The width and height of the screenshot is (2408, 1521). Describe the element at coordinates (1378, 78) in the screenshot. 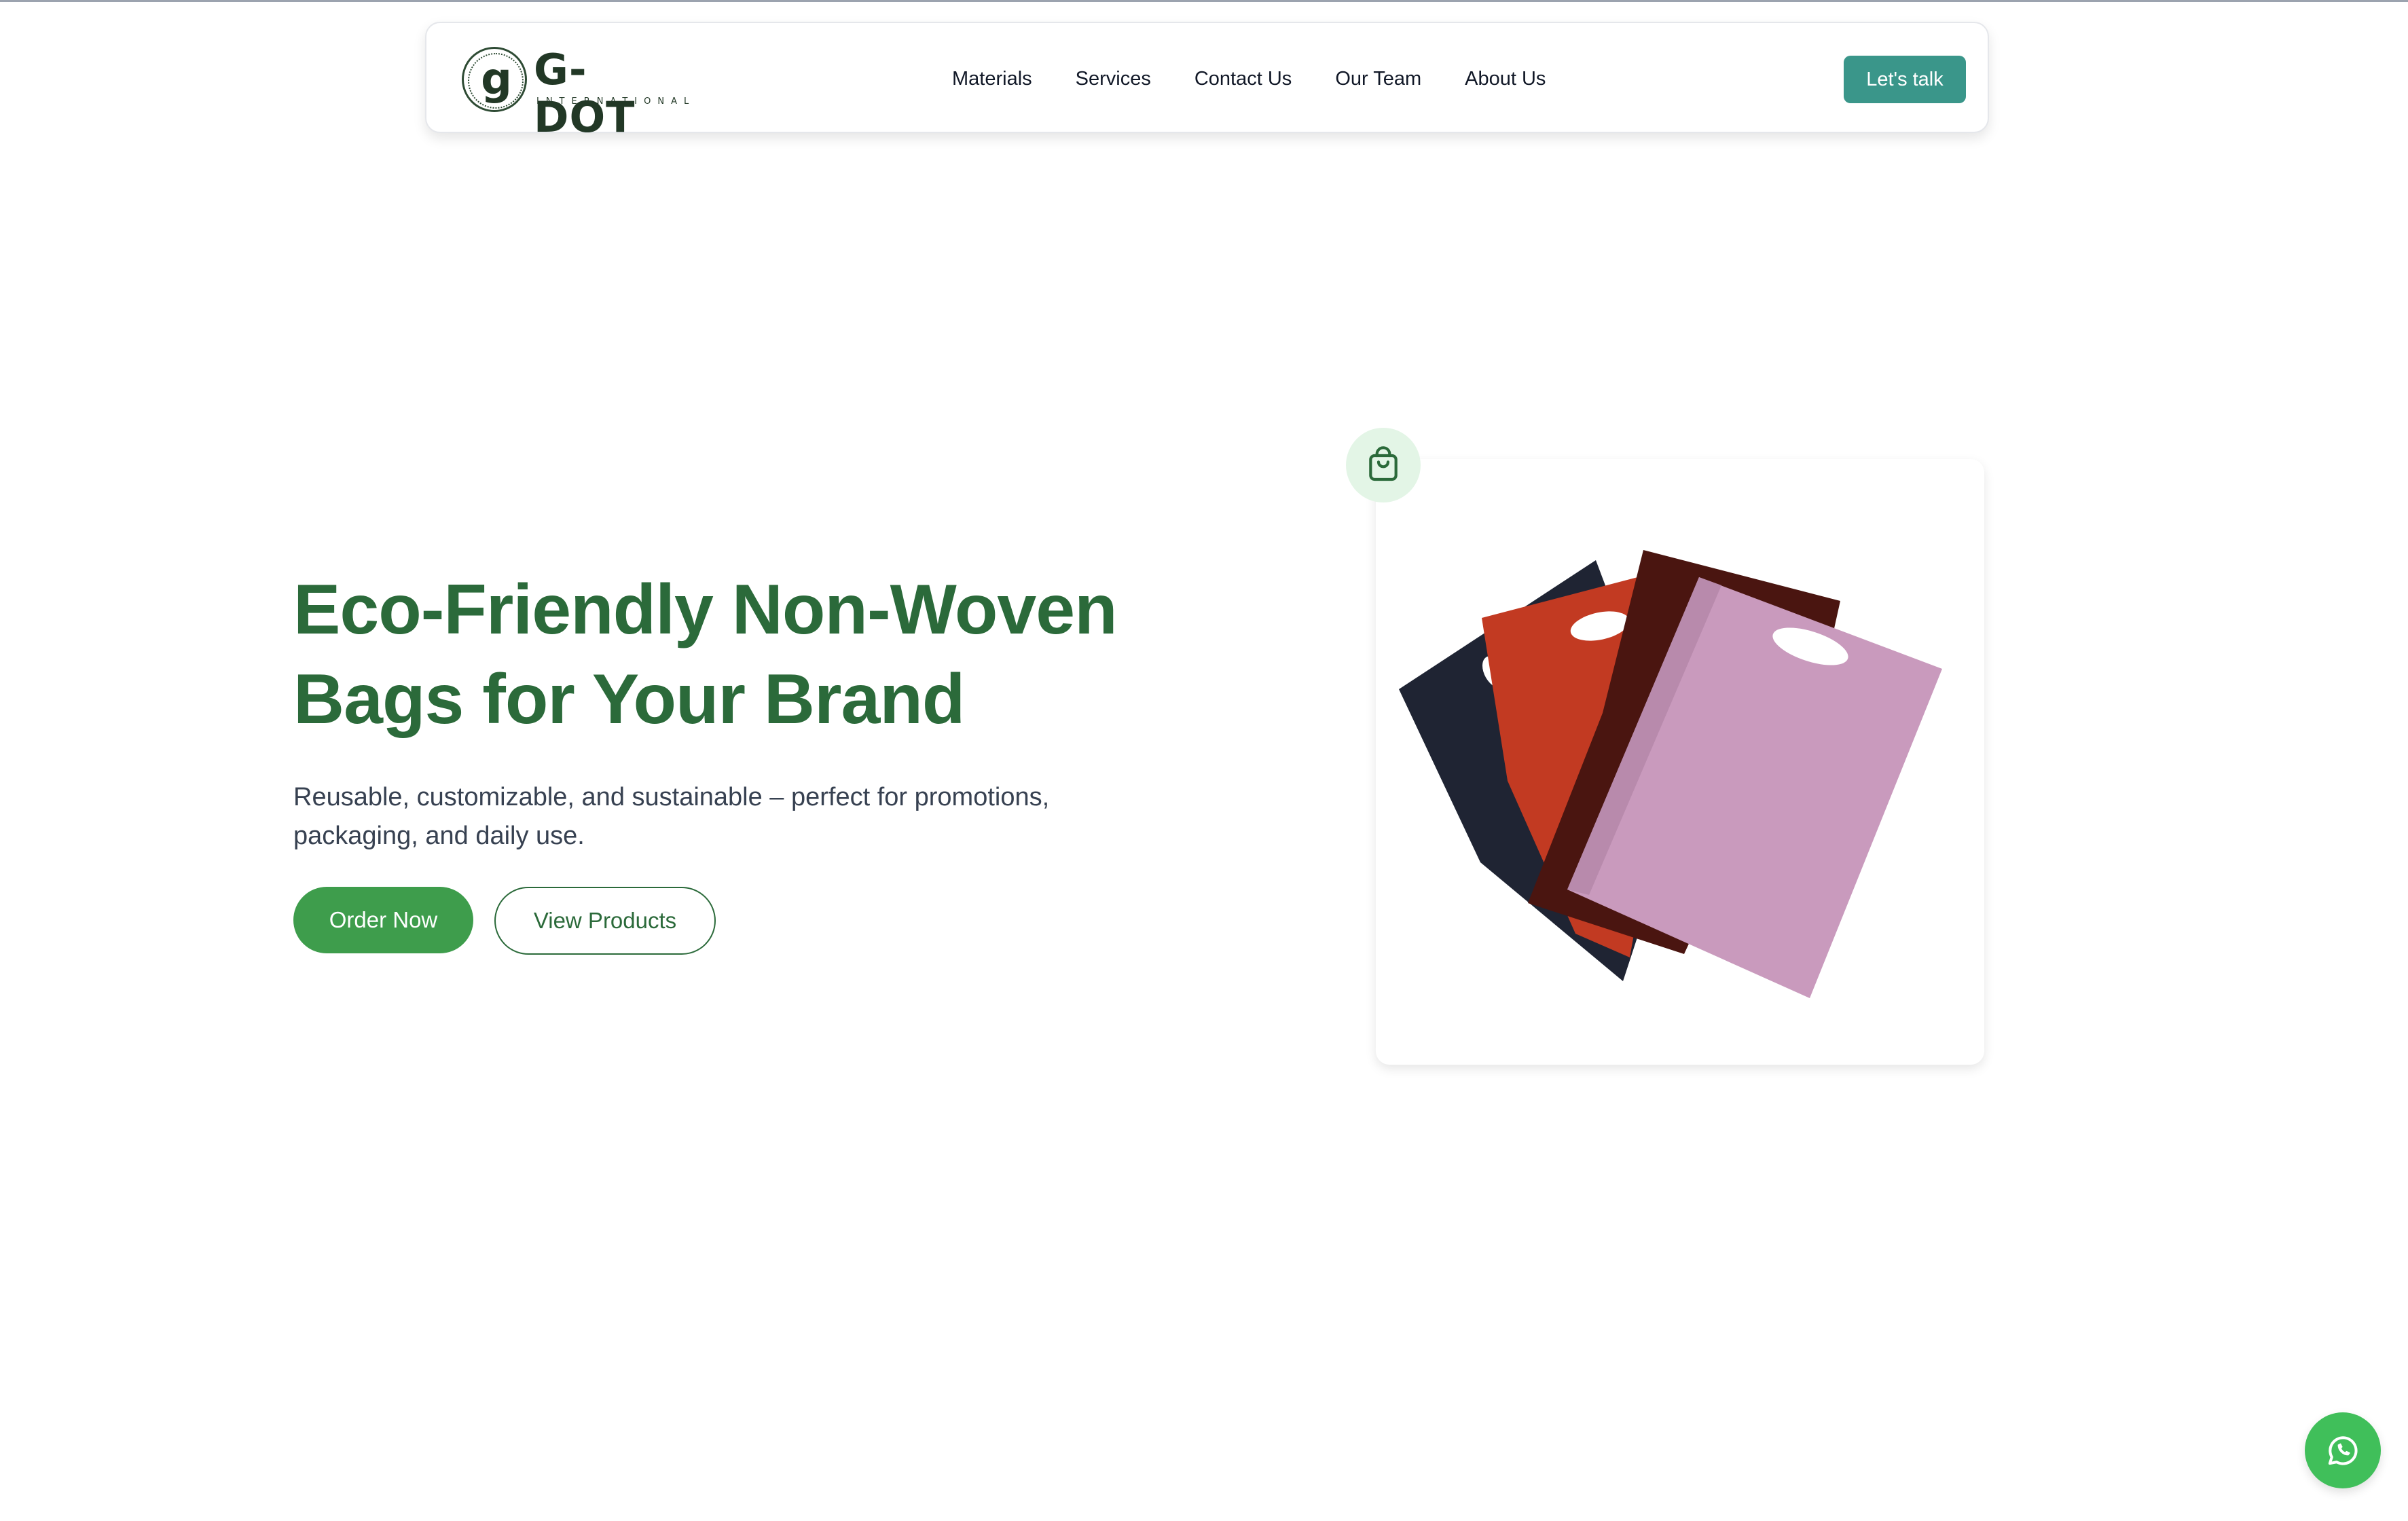

I see `nav-our-team: Our Team` at that location.